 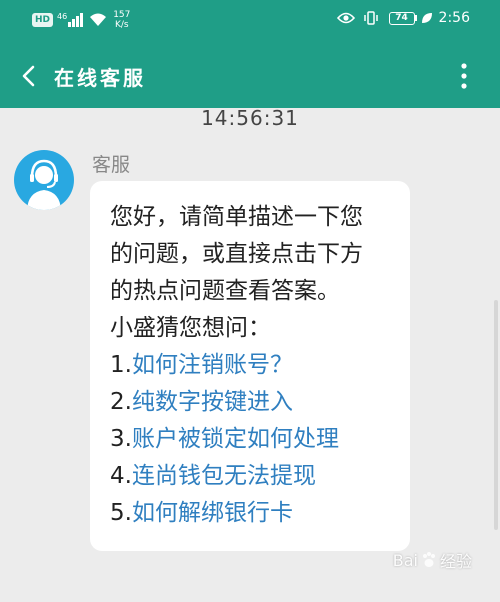 I want to click on more-options-button, so click(x=464, y=76).